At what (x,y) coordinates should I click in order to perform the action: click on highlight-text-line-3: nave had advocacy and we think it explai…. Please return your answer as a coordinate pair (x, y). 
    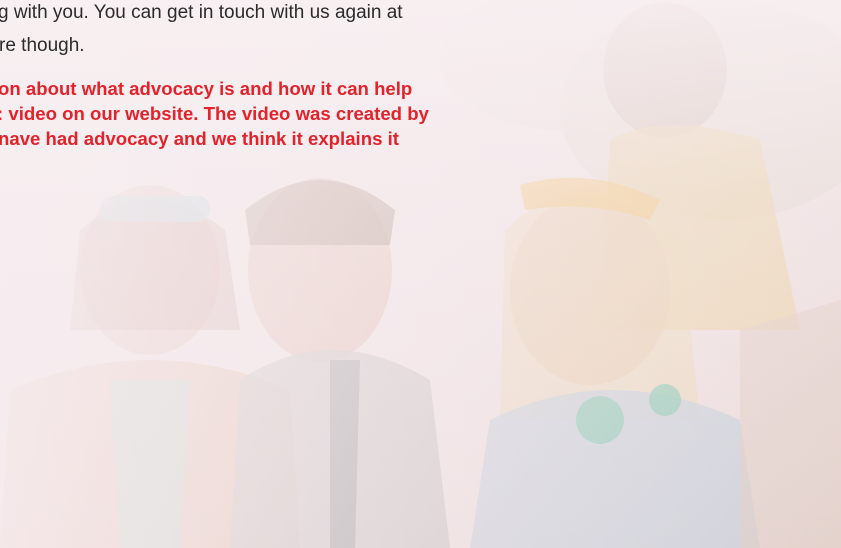
    Looking at the image, I should click on (199, 138).